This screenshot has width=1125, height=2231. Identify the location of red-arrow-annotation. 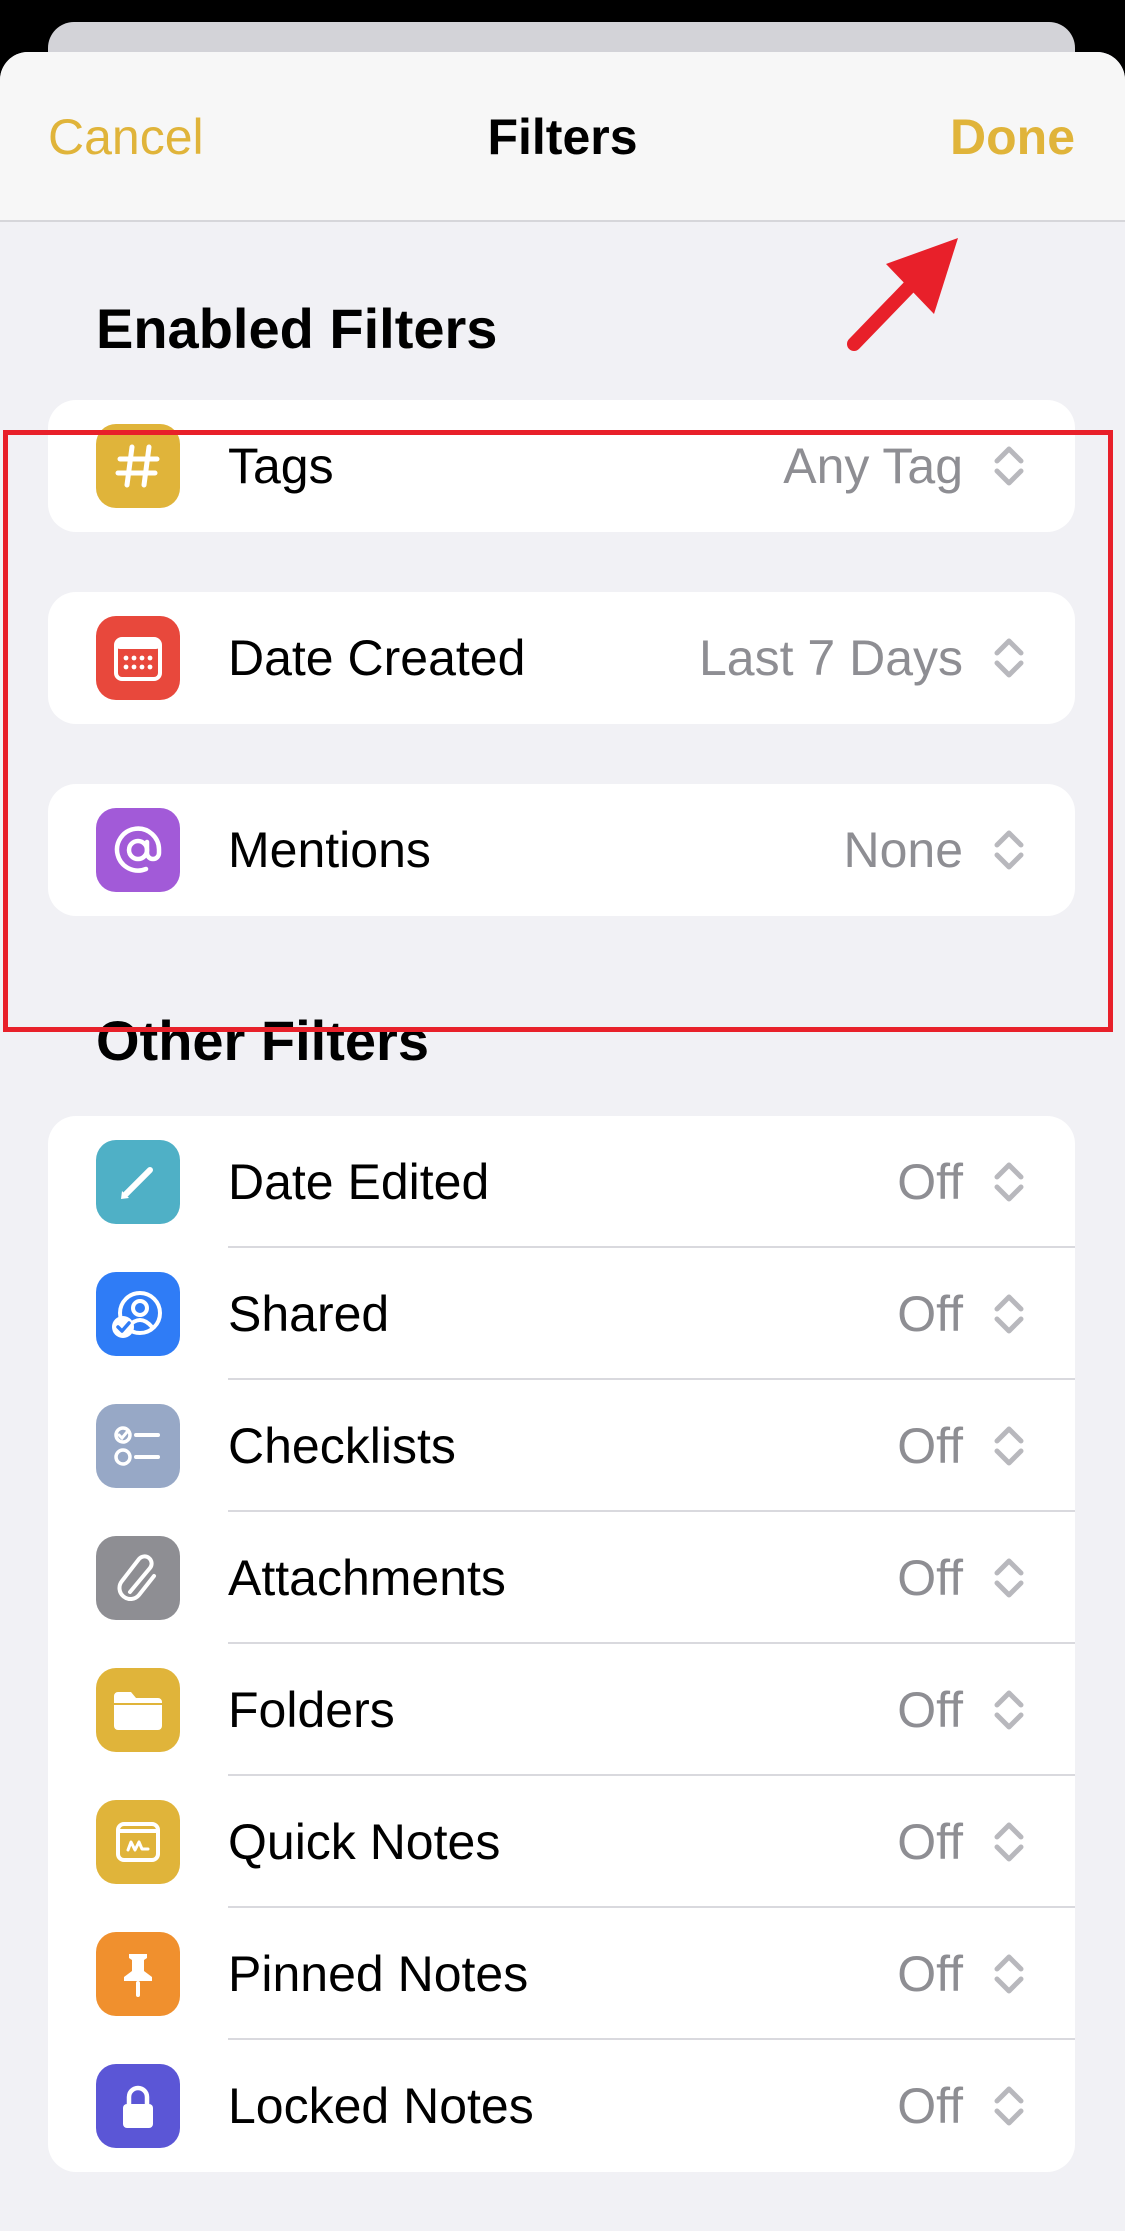
(902, 294).